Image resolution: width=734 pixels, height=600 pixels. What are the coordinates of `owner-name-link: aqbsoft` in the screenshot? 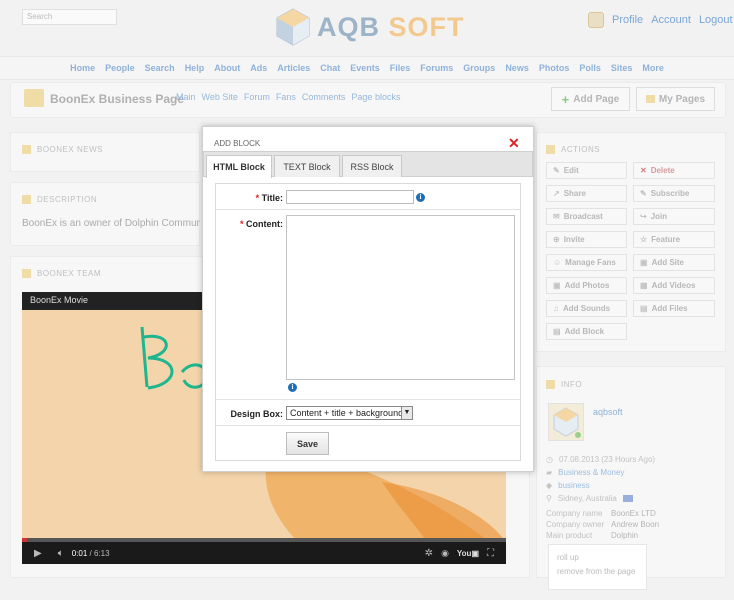 It's located at (608, 412).